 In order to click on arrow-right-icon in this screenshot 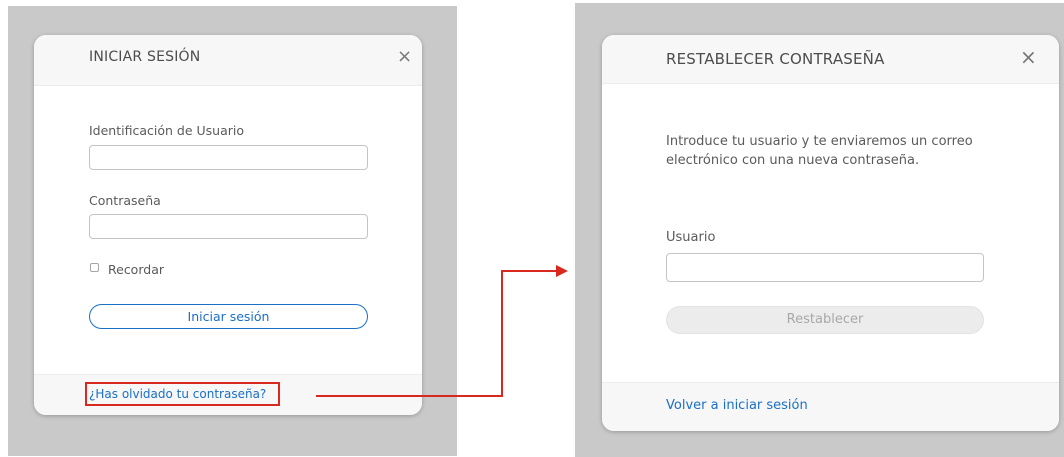, I will do `click(442, 331)`.